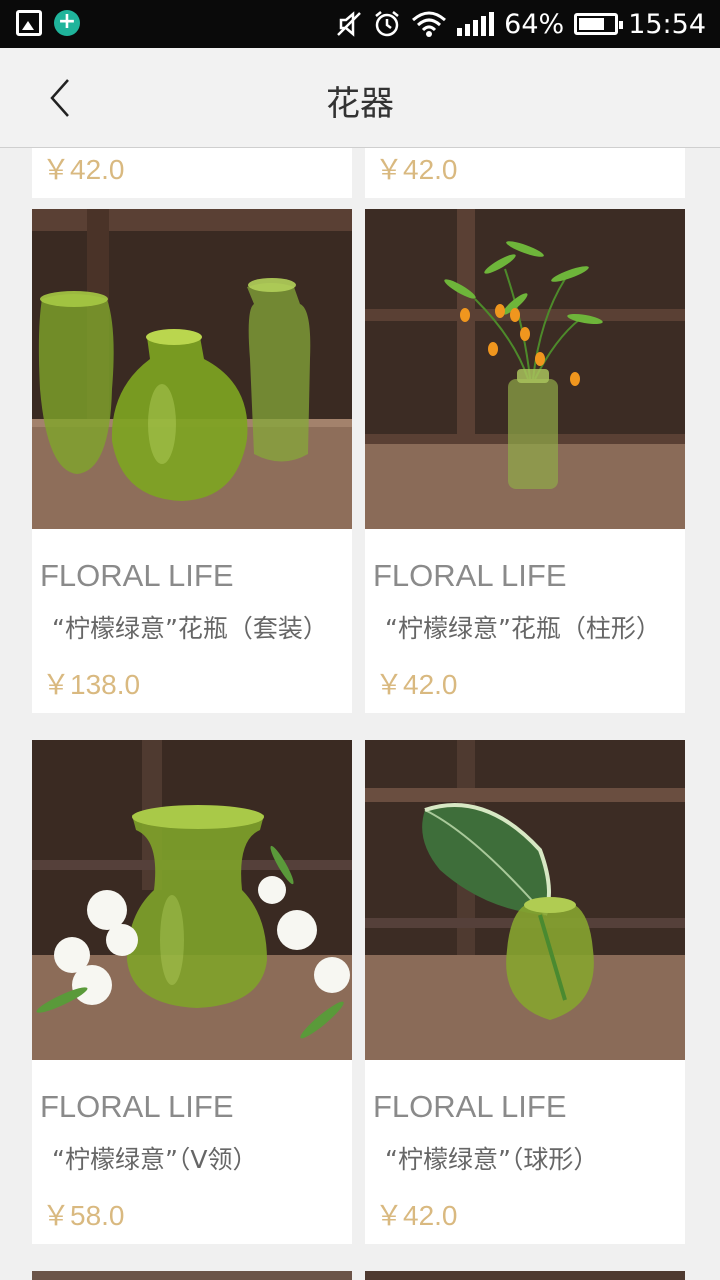 This screenshot has width=720, height=1280. I want to click on clock: 15:54, so click(667, 24).